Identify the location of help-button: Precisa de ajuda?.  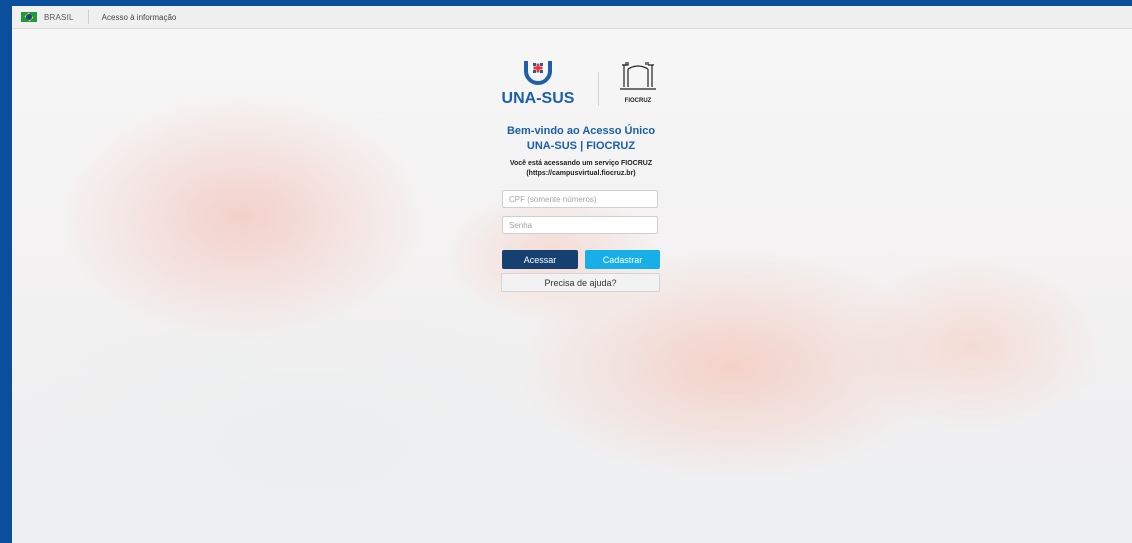
(580, 282).